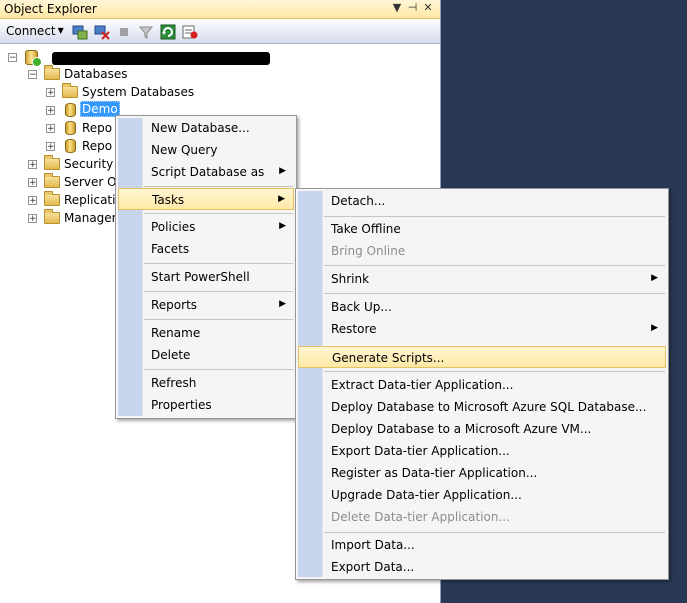  What do you see at coordinates (93, 200) in the screenshot?
I see `tree-label: Replicatio` at bounding box center [93, 200].